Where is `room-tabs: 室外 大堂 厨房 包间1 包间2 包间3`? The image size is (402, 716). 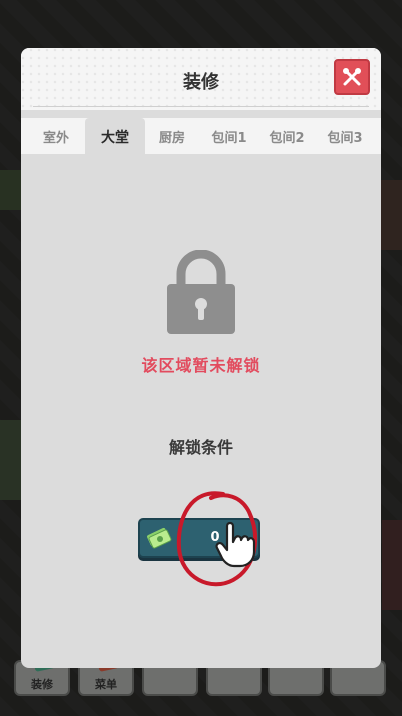 room-tabs: 室外 大堂 厨房 包间1 包间2 包间3 is located at coordinates (201, 137).